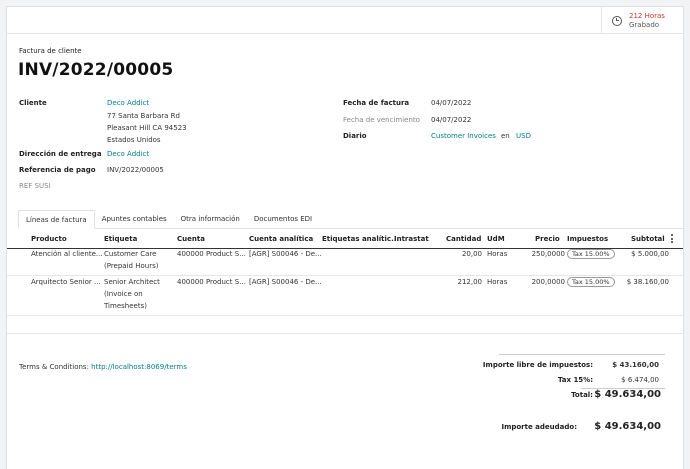 This screenshot has height=469, width=690. Describe the element at coordinates (548, 282) in the screenshot. I see `row-price: 200,0000` at that location.